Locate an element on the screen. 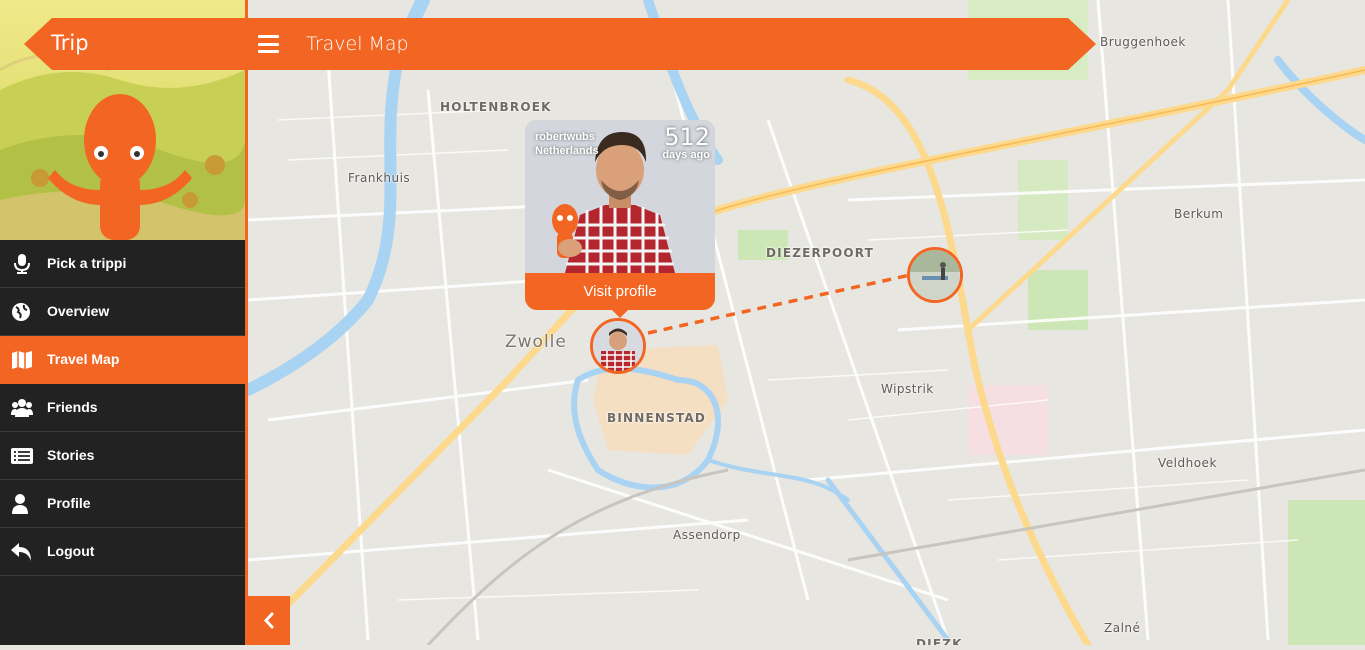 Image resolution: width=1365 pixels, height=650 pixels. popup-days-ago: 512 days ago is located at coordinates (686, 142).